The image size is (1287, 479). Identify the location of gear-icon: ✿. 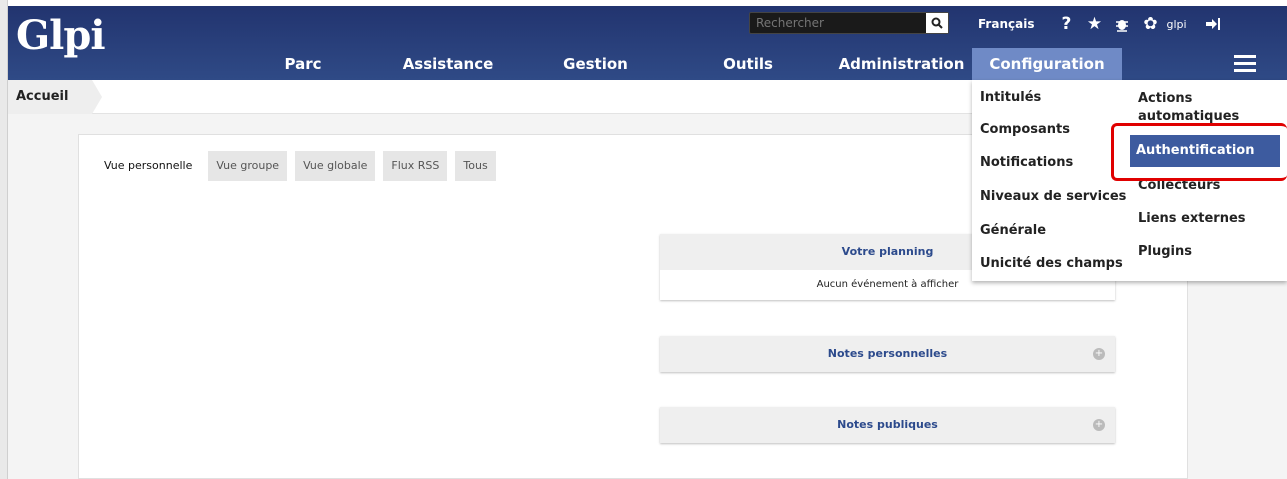
(1150, 24).